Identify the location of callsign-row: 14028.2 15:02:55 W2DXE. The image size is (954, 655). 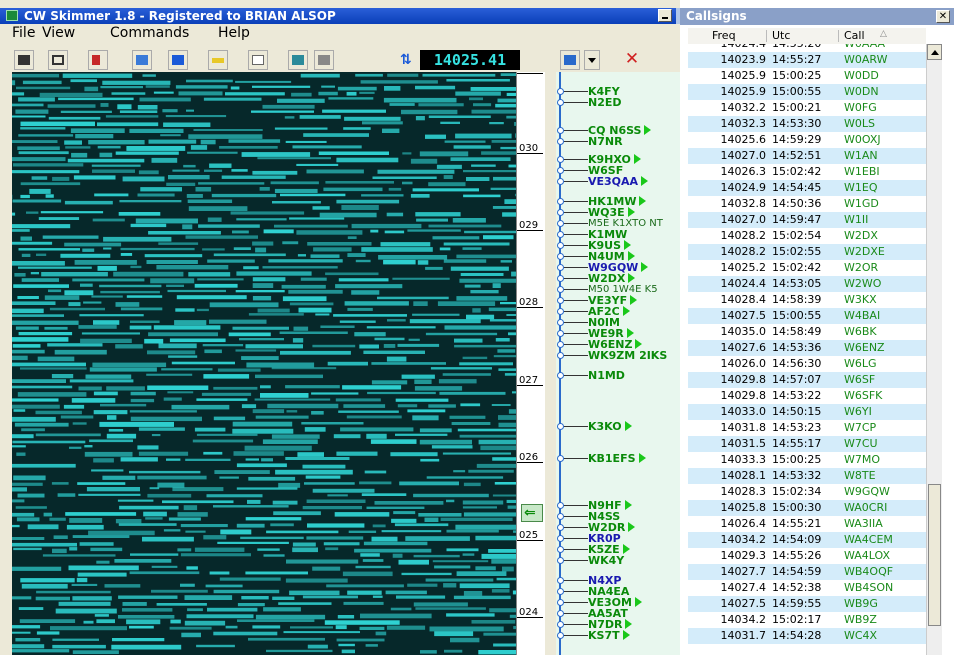
(807, 252).